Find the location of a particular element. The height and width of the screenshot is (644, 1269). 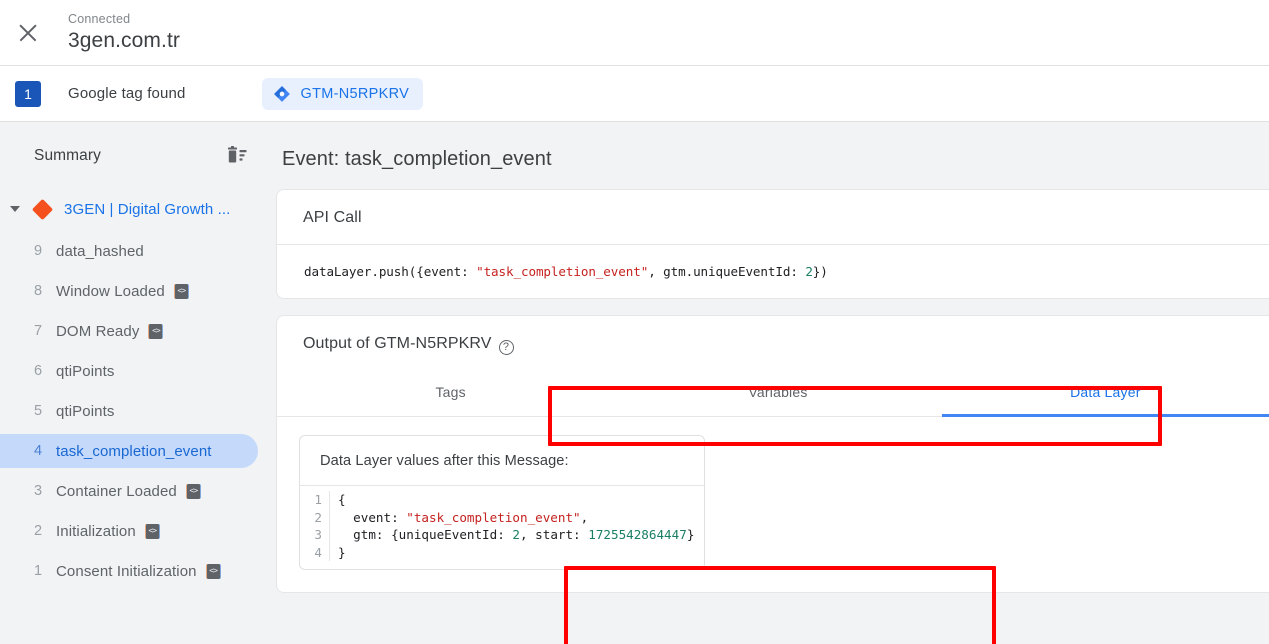

sidebar-event-task-completion-event: 4 task_completion_event is located at coordinates (129, 451).